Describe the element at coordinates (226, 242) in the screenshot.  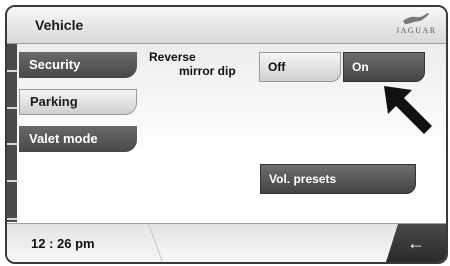
I see `status-bar: 12 : 26 pm ←` at that location.